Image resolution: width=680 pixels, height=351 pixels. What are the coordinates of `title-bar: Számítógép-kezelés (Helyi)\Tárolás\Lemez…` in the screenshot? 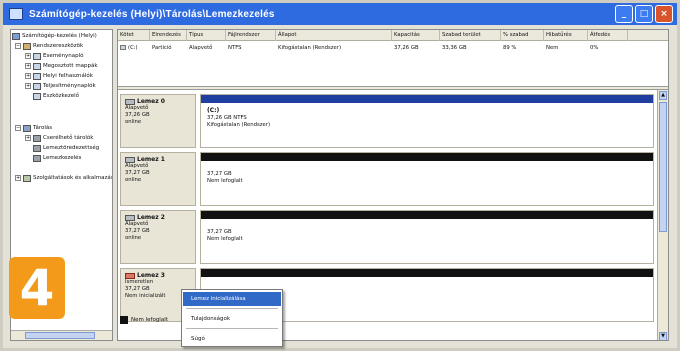 It's located at (340, 14).